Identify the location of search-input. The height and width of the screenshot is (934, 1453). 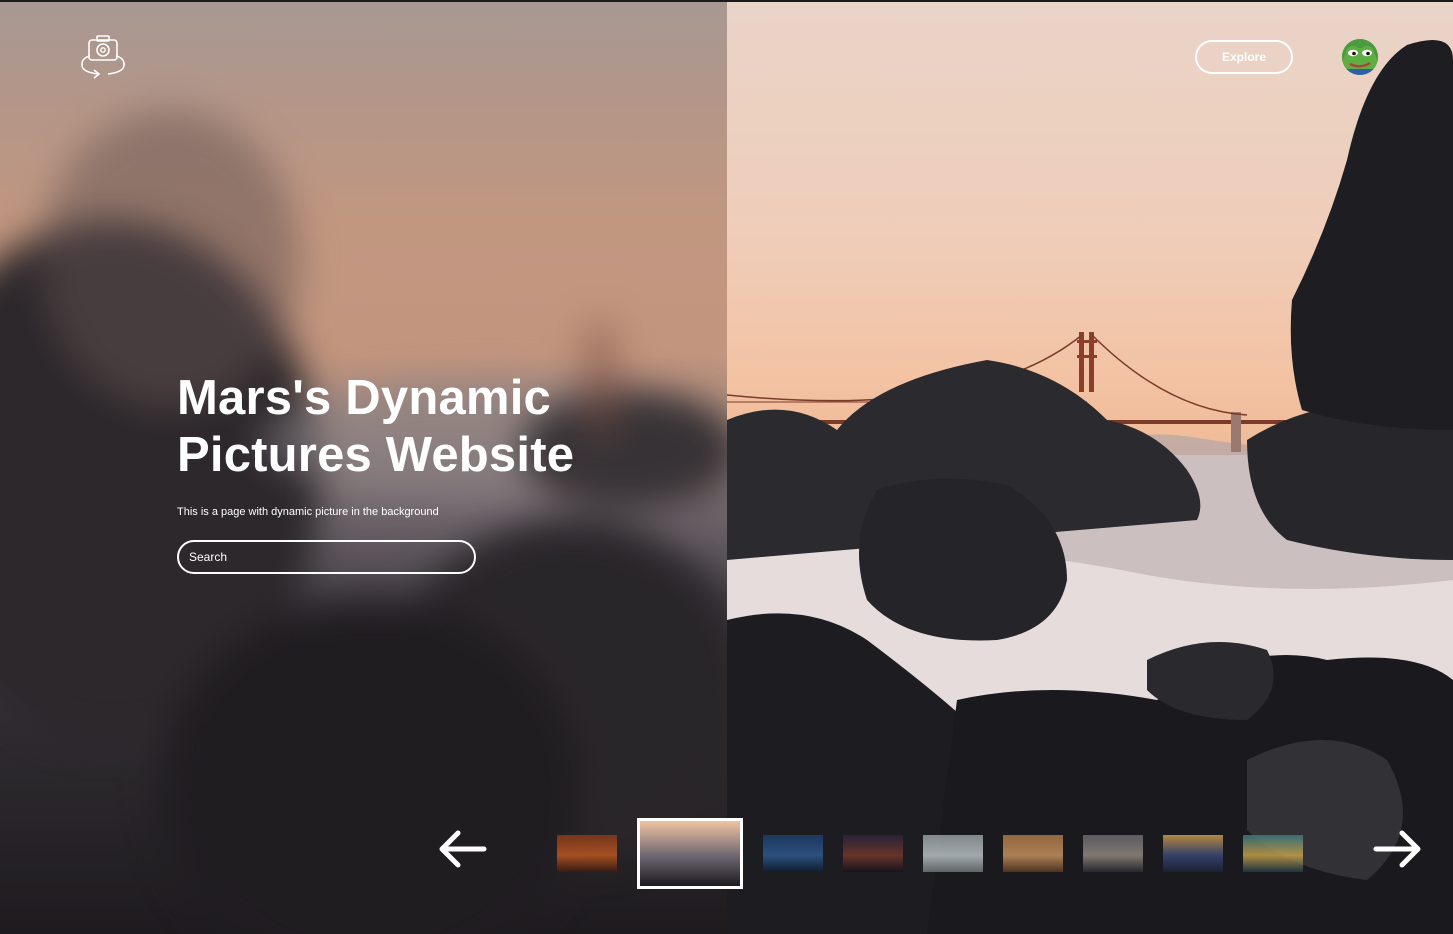
(326, 557).